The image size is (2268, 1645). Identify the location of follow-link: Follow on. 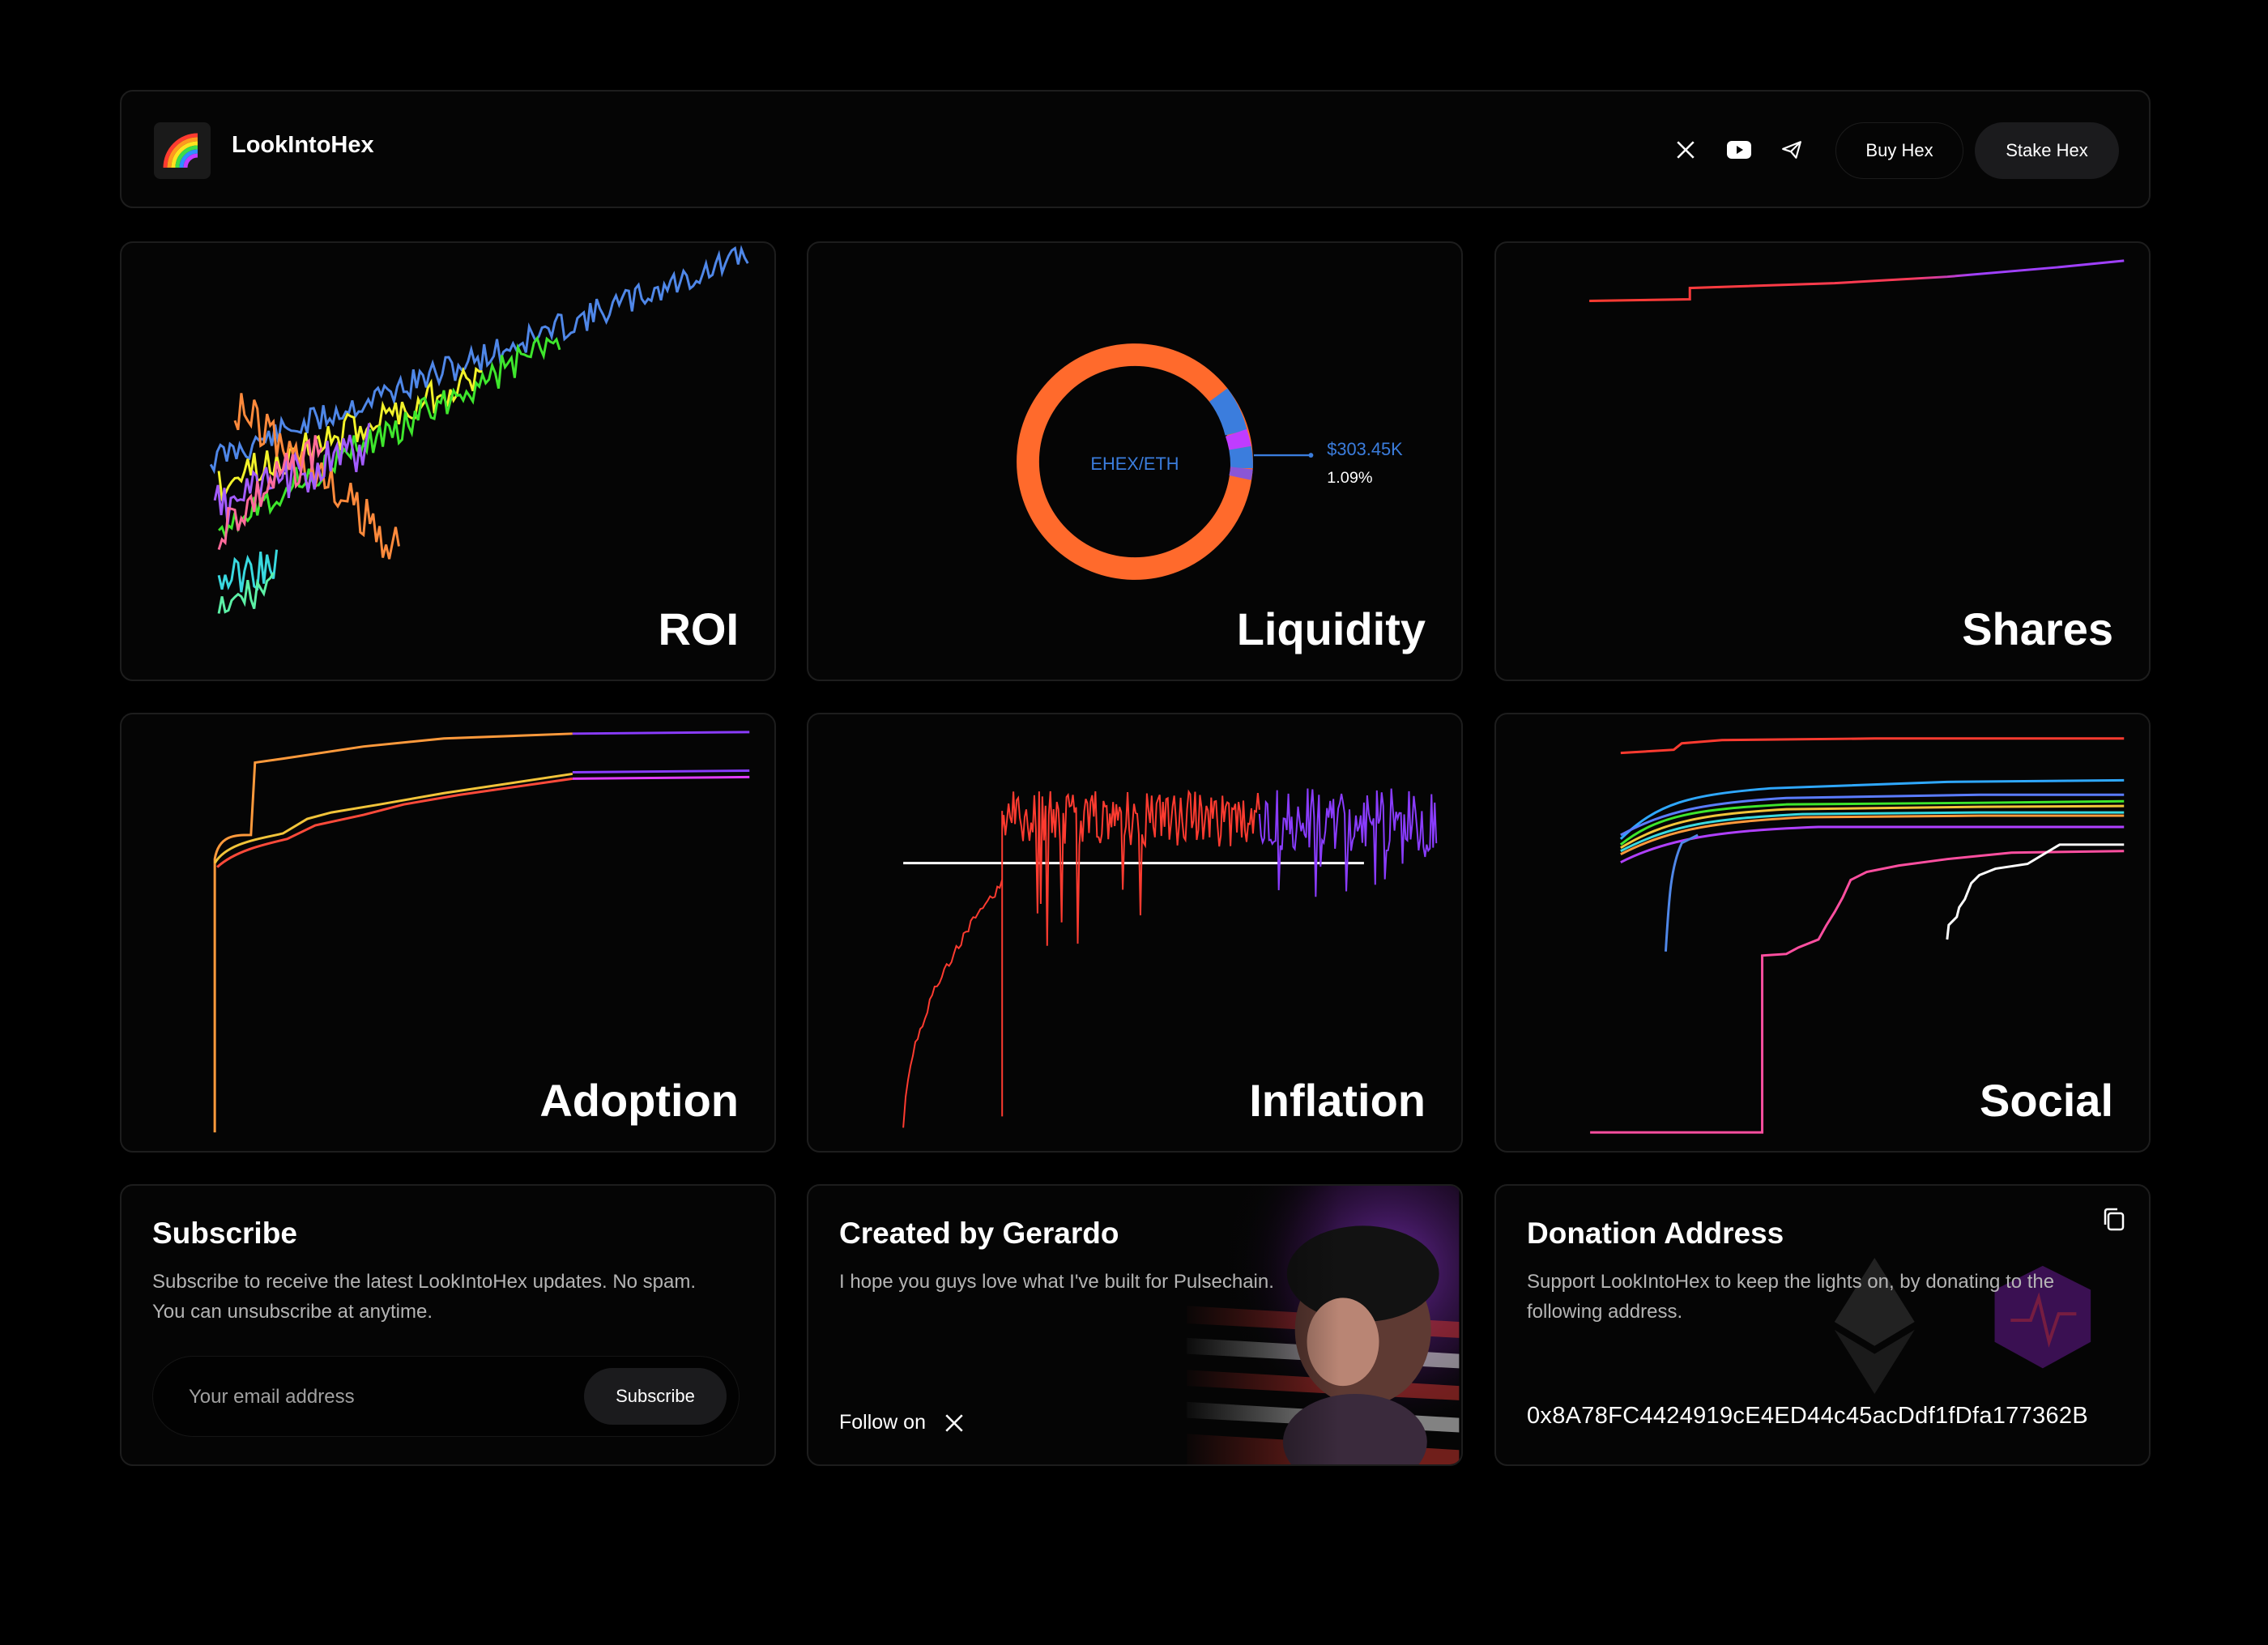
(902, 1422).